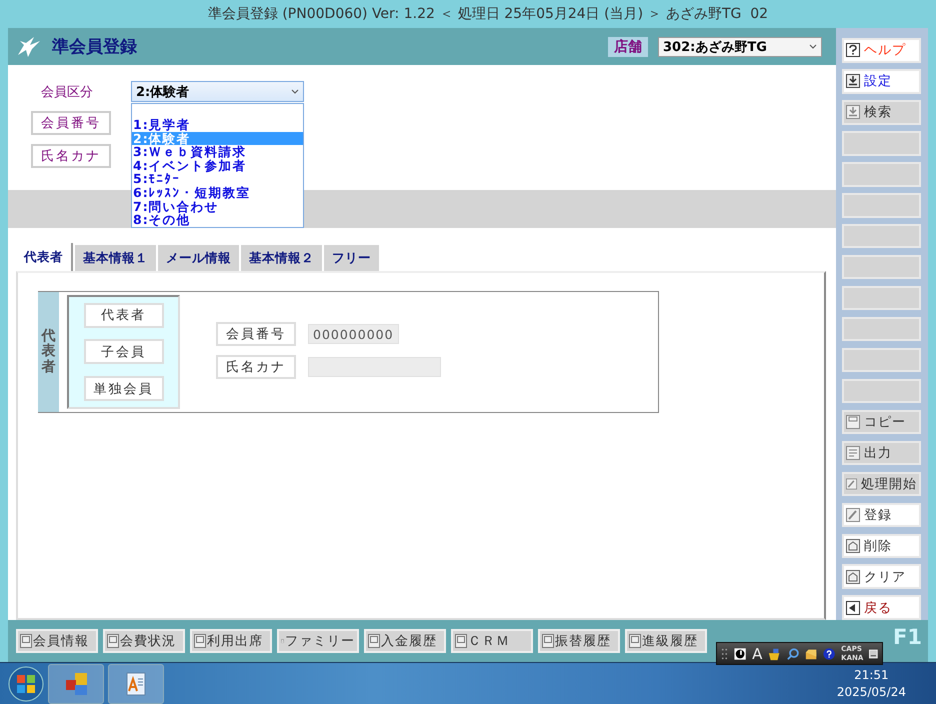 This screenshot has width=936, height=704. What do you see at coordinates (487, 14) in the screenshot?
I see `window-title: 準会員登録 (PN00D060) Ver: 1.22 ＜ 処理日 25年05月24日 (当月) ＞ あざみ野TG 02` at bounding box center [487, 14].